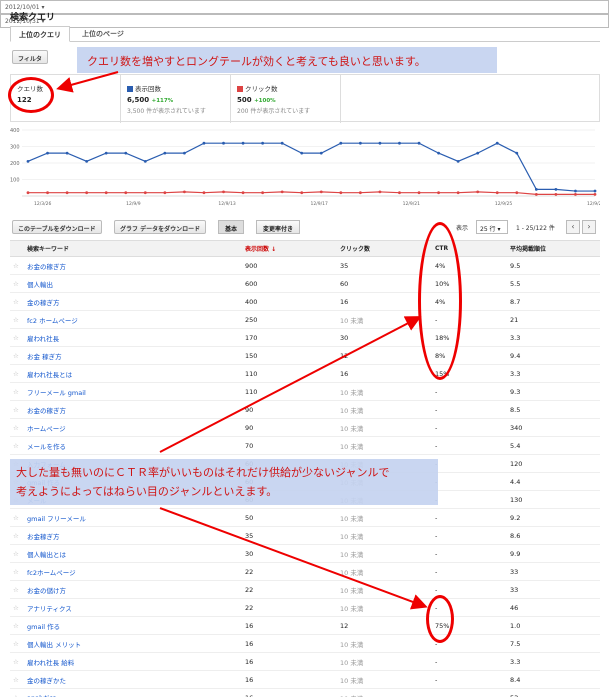  I want to click on keyword-cell: fc2ホームページ, so click(133, 571).